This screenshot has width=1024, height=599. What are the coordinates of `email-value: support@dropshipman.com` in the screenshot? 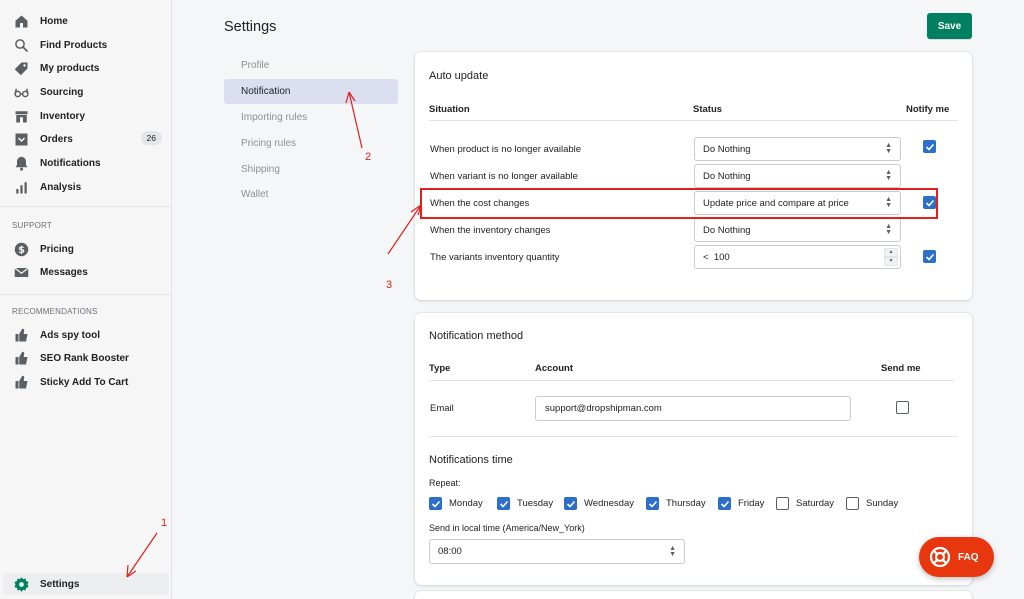 It's located at (603, 408).